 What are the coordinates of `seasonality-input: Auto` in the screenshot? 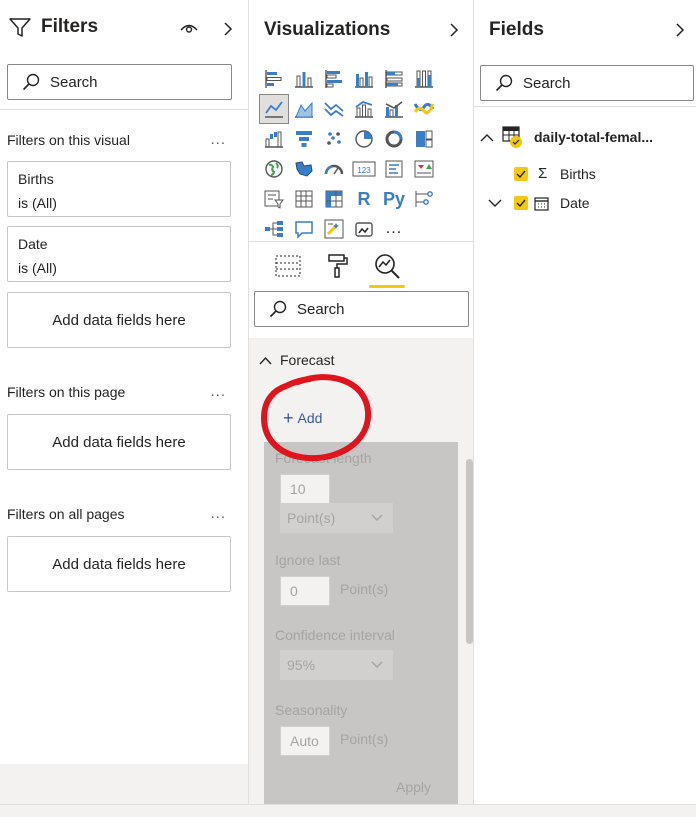 It's located at (305, 741).